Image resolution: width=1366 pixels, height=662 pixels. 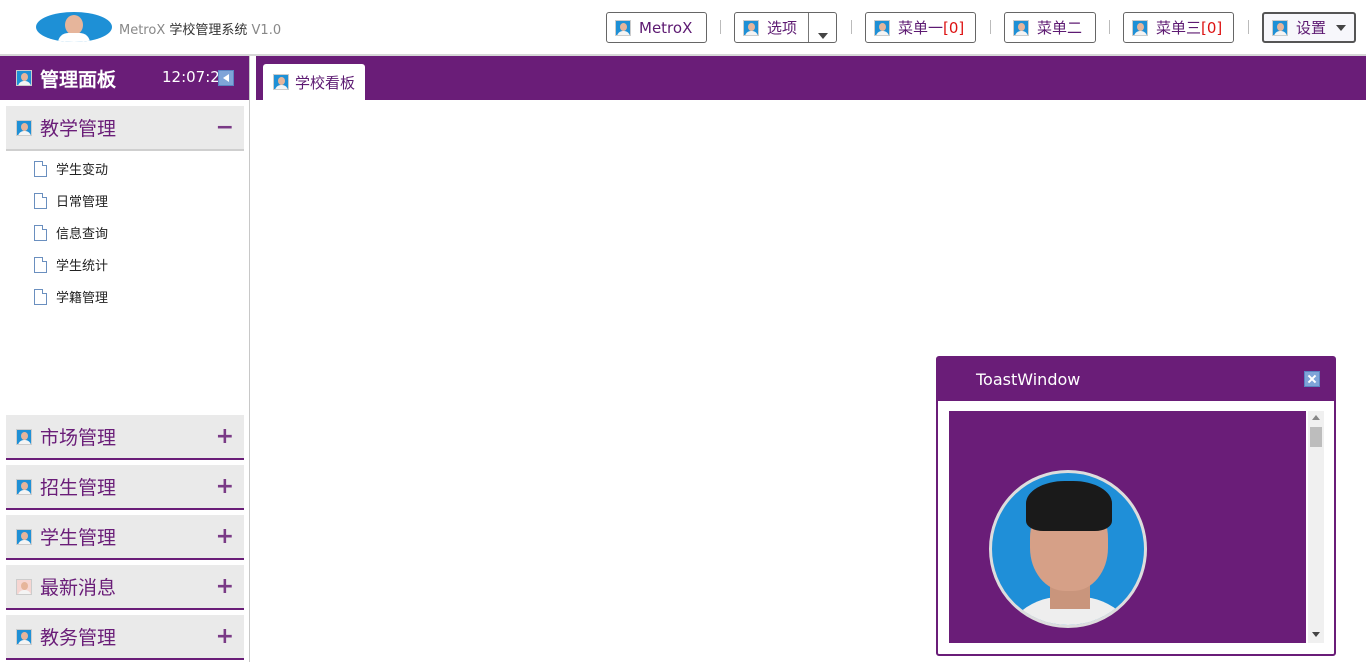 I want to click on menu2-label: 菜单二, so click(x=1060, y=28).